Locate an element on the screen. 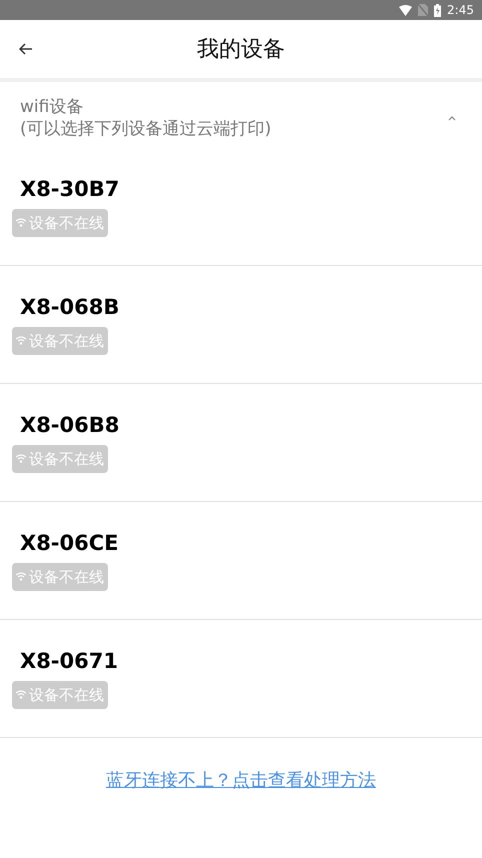  device-name: X8-06CE is located at coordinates (70, 542).